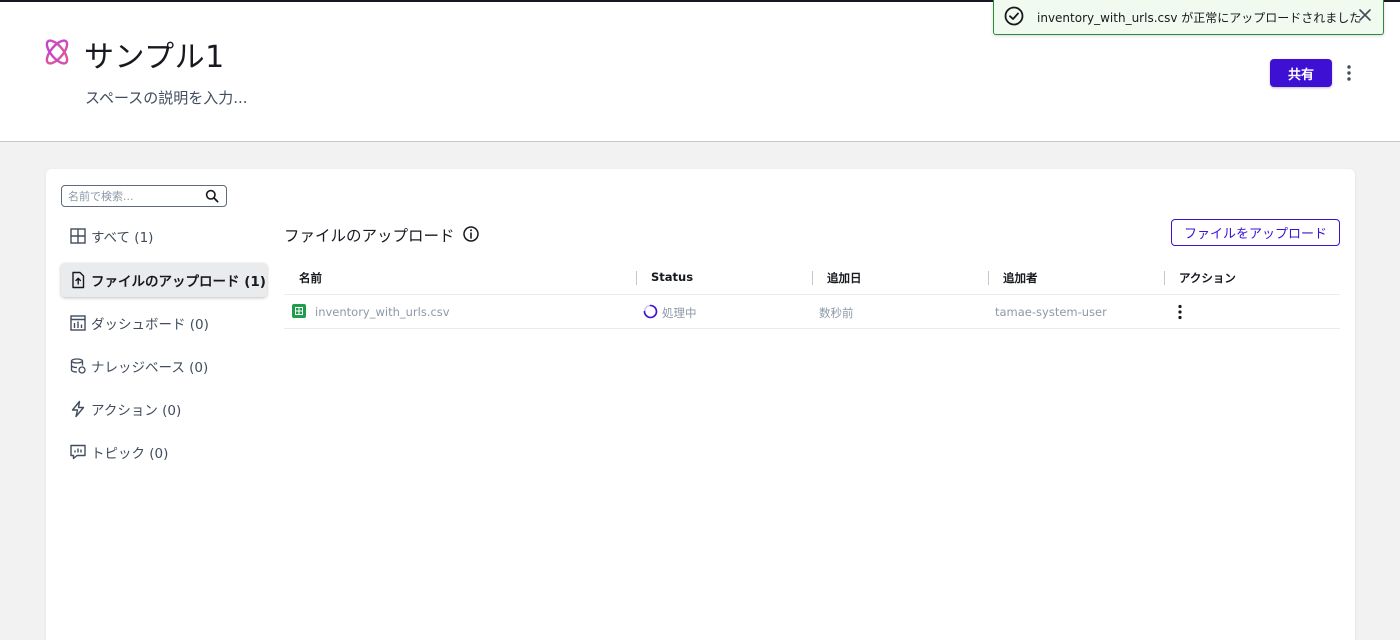  What do you see at coordinates (672, 277) in the screenshot?
I see `column-header-status: Status` at bounding box center [672, 277].